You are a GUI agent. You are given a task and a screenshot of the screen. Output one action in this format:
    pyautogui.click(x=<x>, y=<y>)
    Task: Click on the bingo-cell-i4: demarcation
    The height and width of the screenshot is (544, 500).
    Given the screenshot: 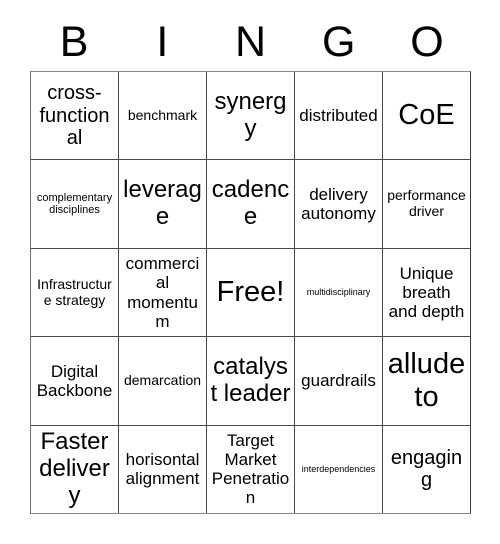 What is the action you would take?
    pyautogui.click(x=163, y=381)
    